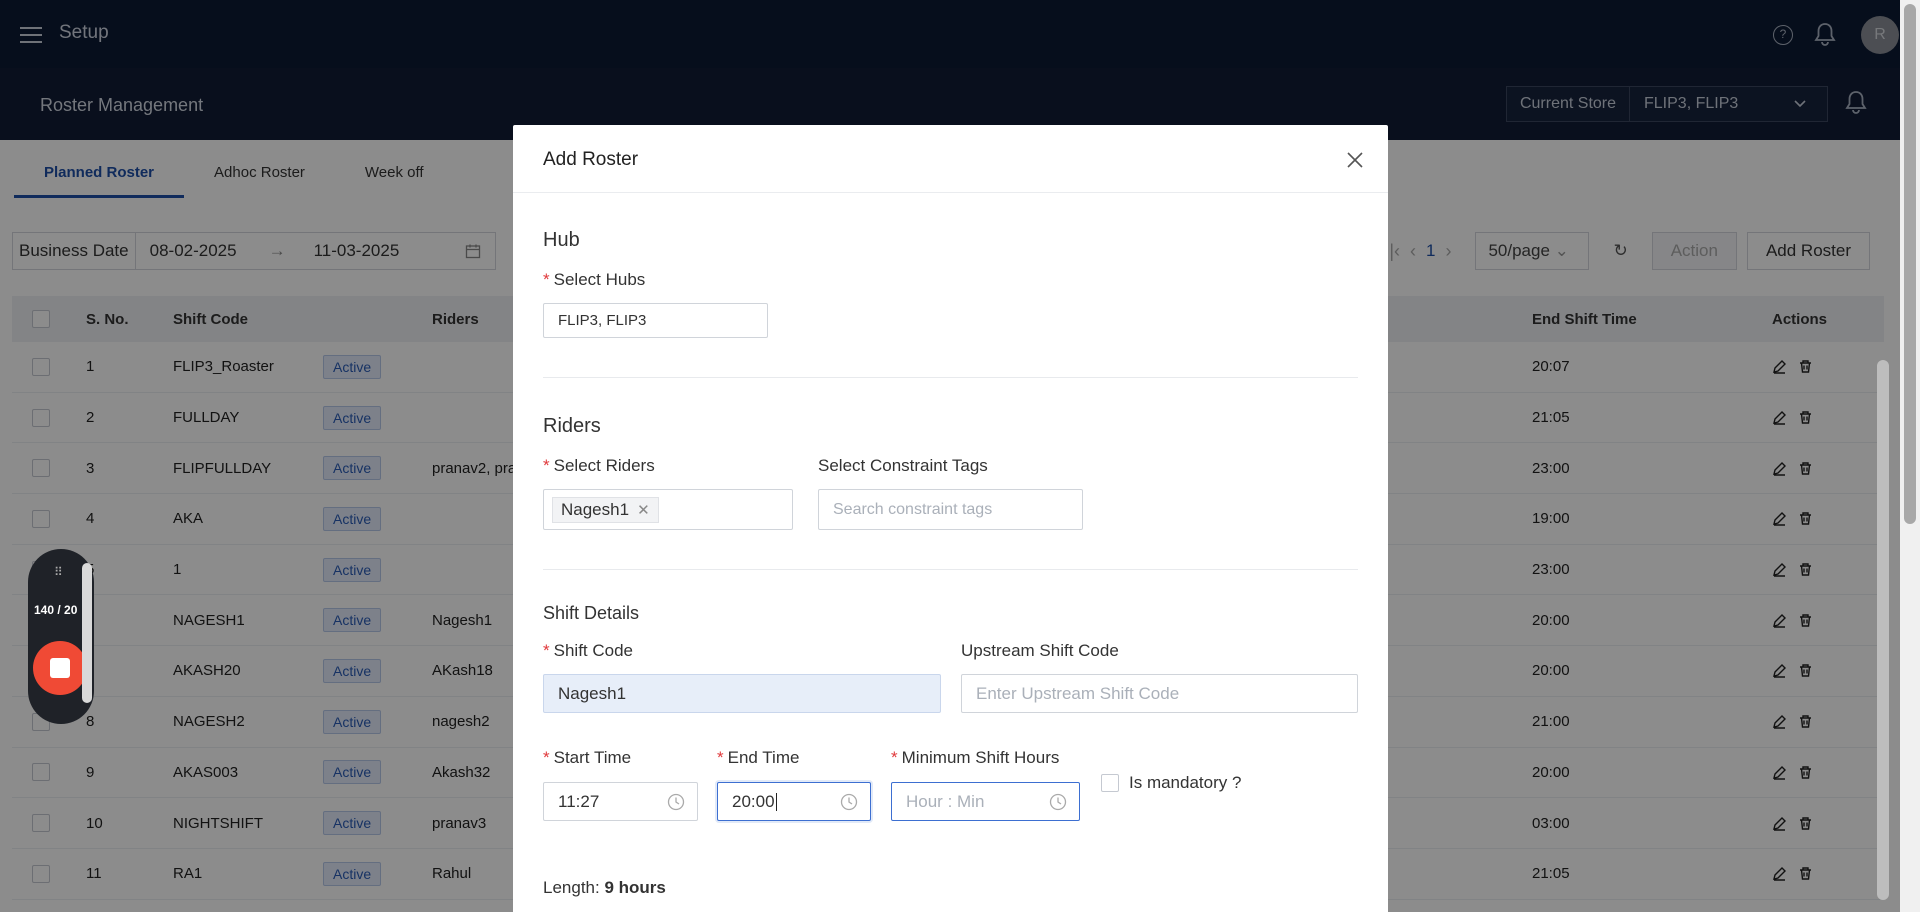 Image resolution: width=1920 pixels, height=915 pixels. I want to click on select-riders-label: * Select Riders, so click(599, 465).